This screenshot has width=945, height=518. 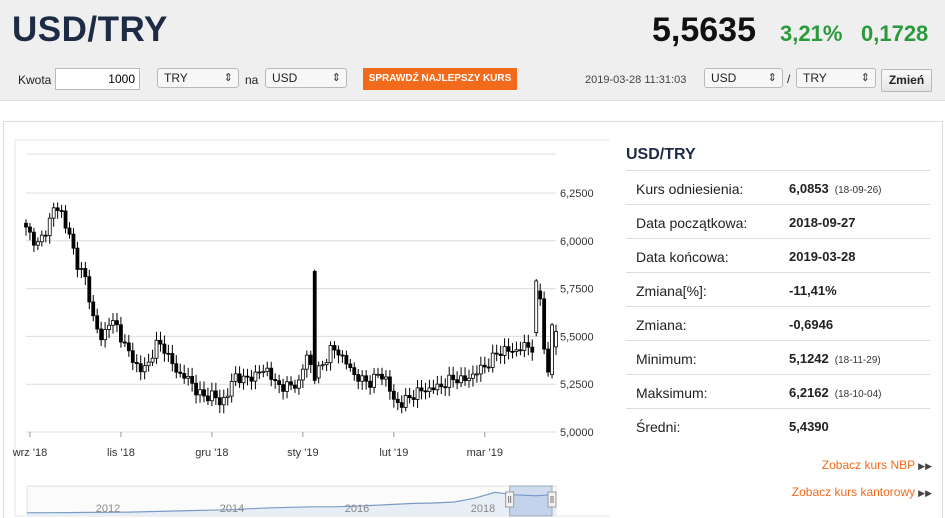 I want to click on from-currency-select: TRY ⇕, so click(x=198, y=78).